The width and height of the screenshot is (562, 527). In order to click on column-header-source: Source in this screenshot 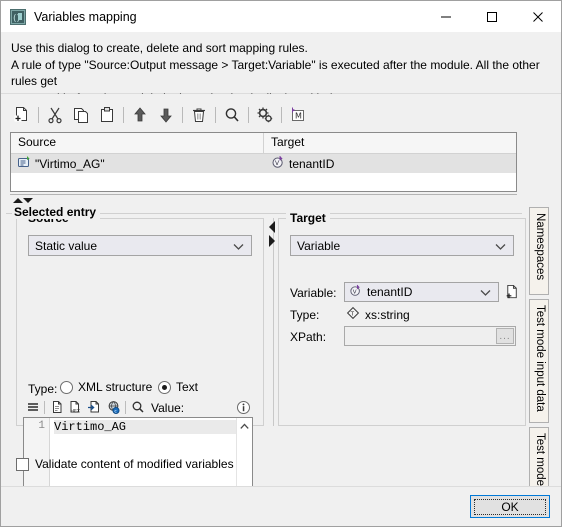, I will do `click(137, 143)`.